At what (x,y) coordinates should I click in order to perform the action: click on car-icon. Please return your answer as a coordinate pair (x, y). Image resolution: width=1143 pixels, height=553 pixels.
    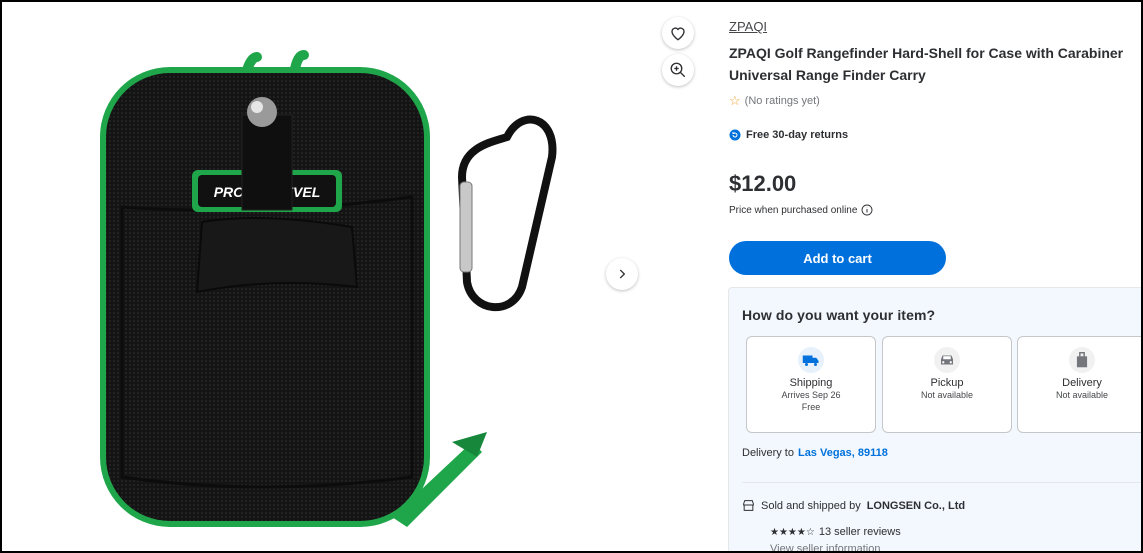
    Looking at the image, I should click on (947, 360).